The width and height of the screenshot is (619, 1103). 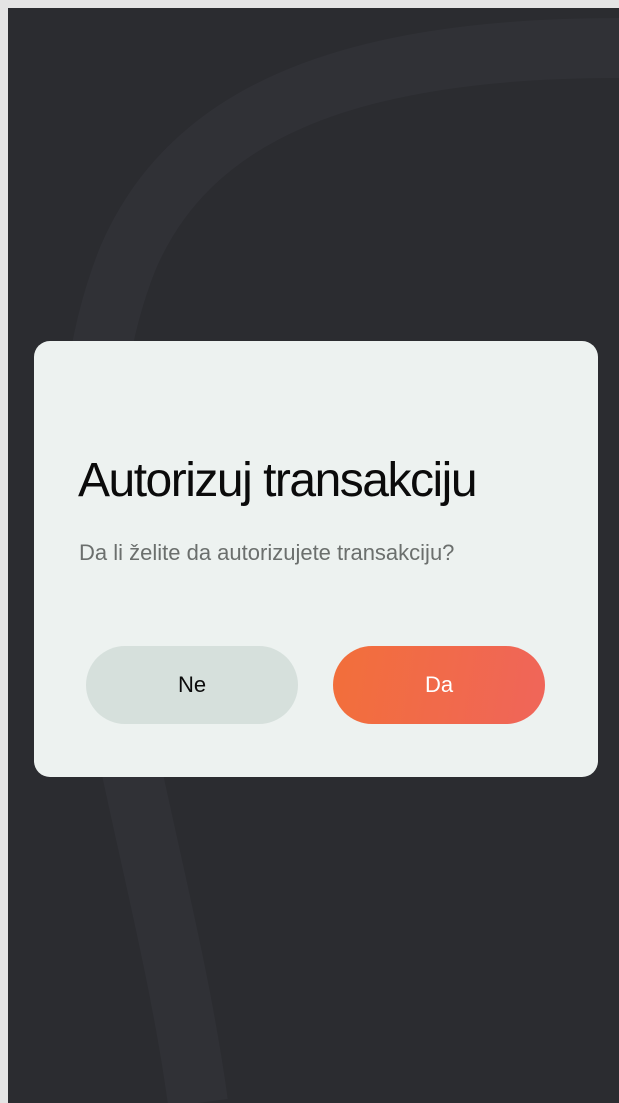 I want to click on confirm-button: Da, so click(x=439, y=685).